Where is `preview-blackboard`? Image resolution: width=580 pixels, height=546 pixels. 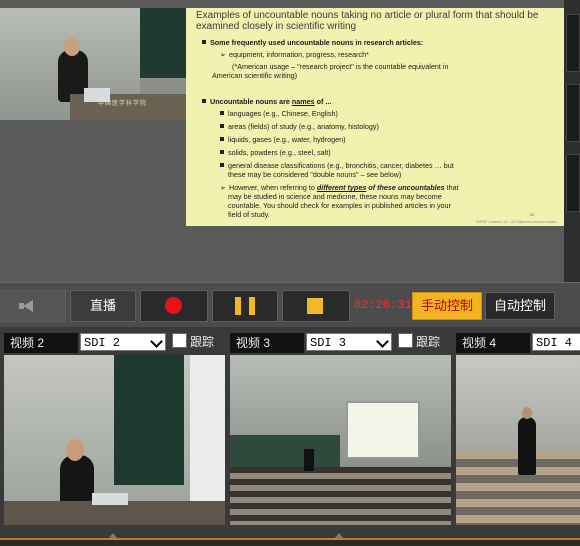
preview-blackboard is located at coordinates (163, 43).